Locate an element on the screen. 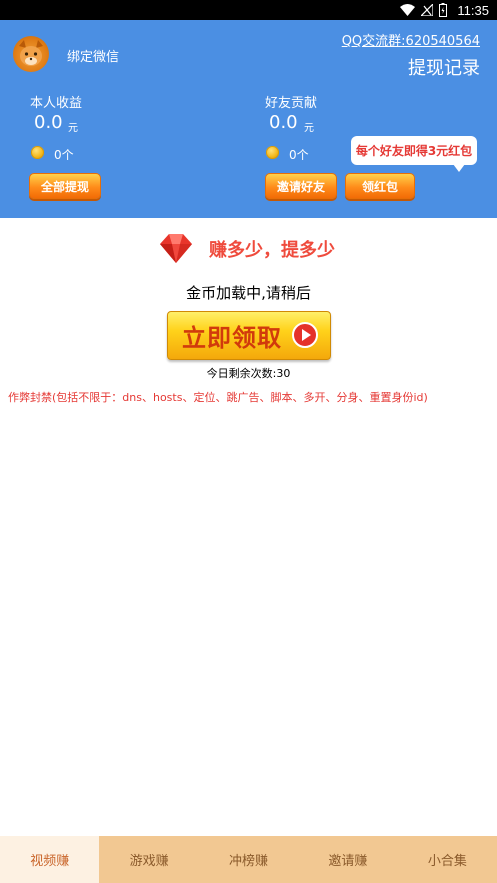  qq-group-link: QQ交流群:620540564 is located at coordinates (411, 39).